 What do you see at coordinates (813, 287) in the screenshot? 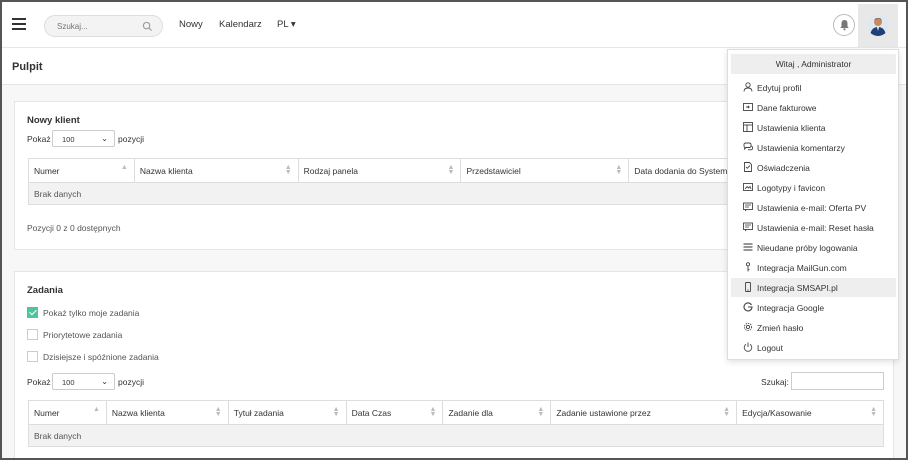
I see `menu-item-smsapi: Integracja SMSAPI.pl` at bounding box center [813, 287].